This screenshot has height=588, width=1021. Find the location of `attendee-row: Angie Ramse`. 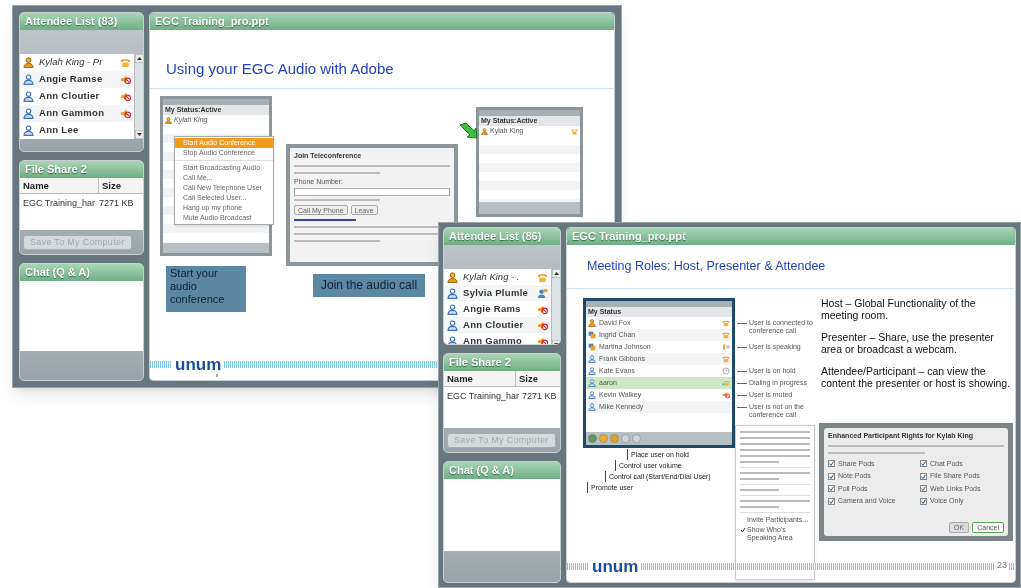

attendee-row: Angie Ramse is located at coordinates (77, 79).